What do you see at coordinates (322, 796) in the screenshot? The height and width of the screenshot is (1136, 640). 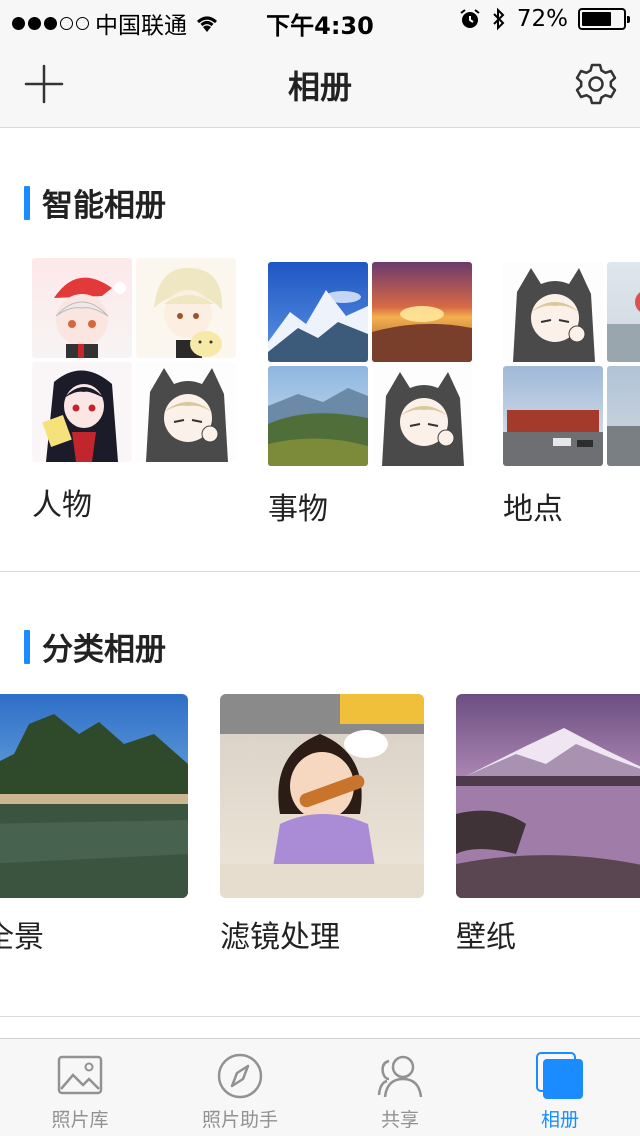 I see `album-filters-cover` at bounding box center [322, 796].